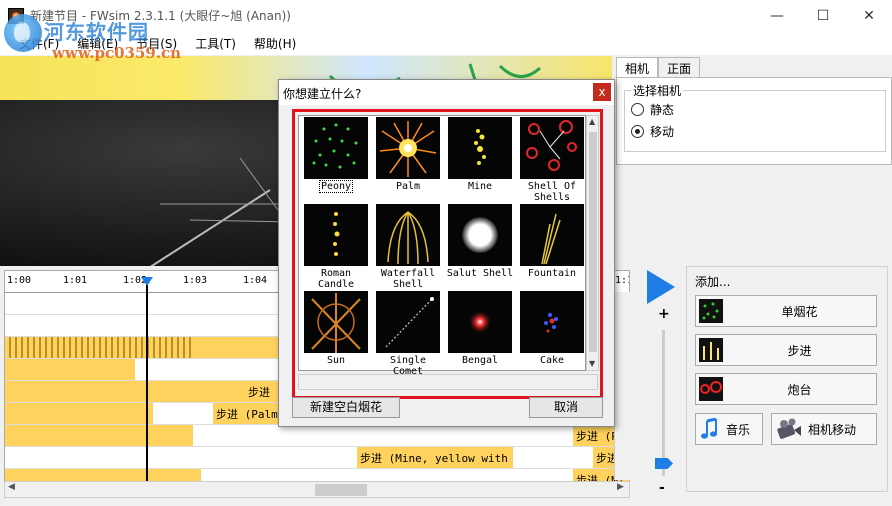 This screenshot has width=892, height=506. I want to click on list-vertical-scrollbar: ▲ ▼, so click(592, 243).